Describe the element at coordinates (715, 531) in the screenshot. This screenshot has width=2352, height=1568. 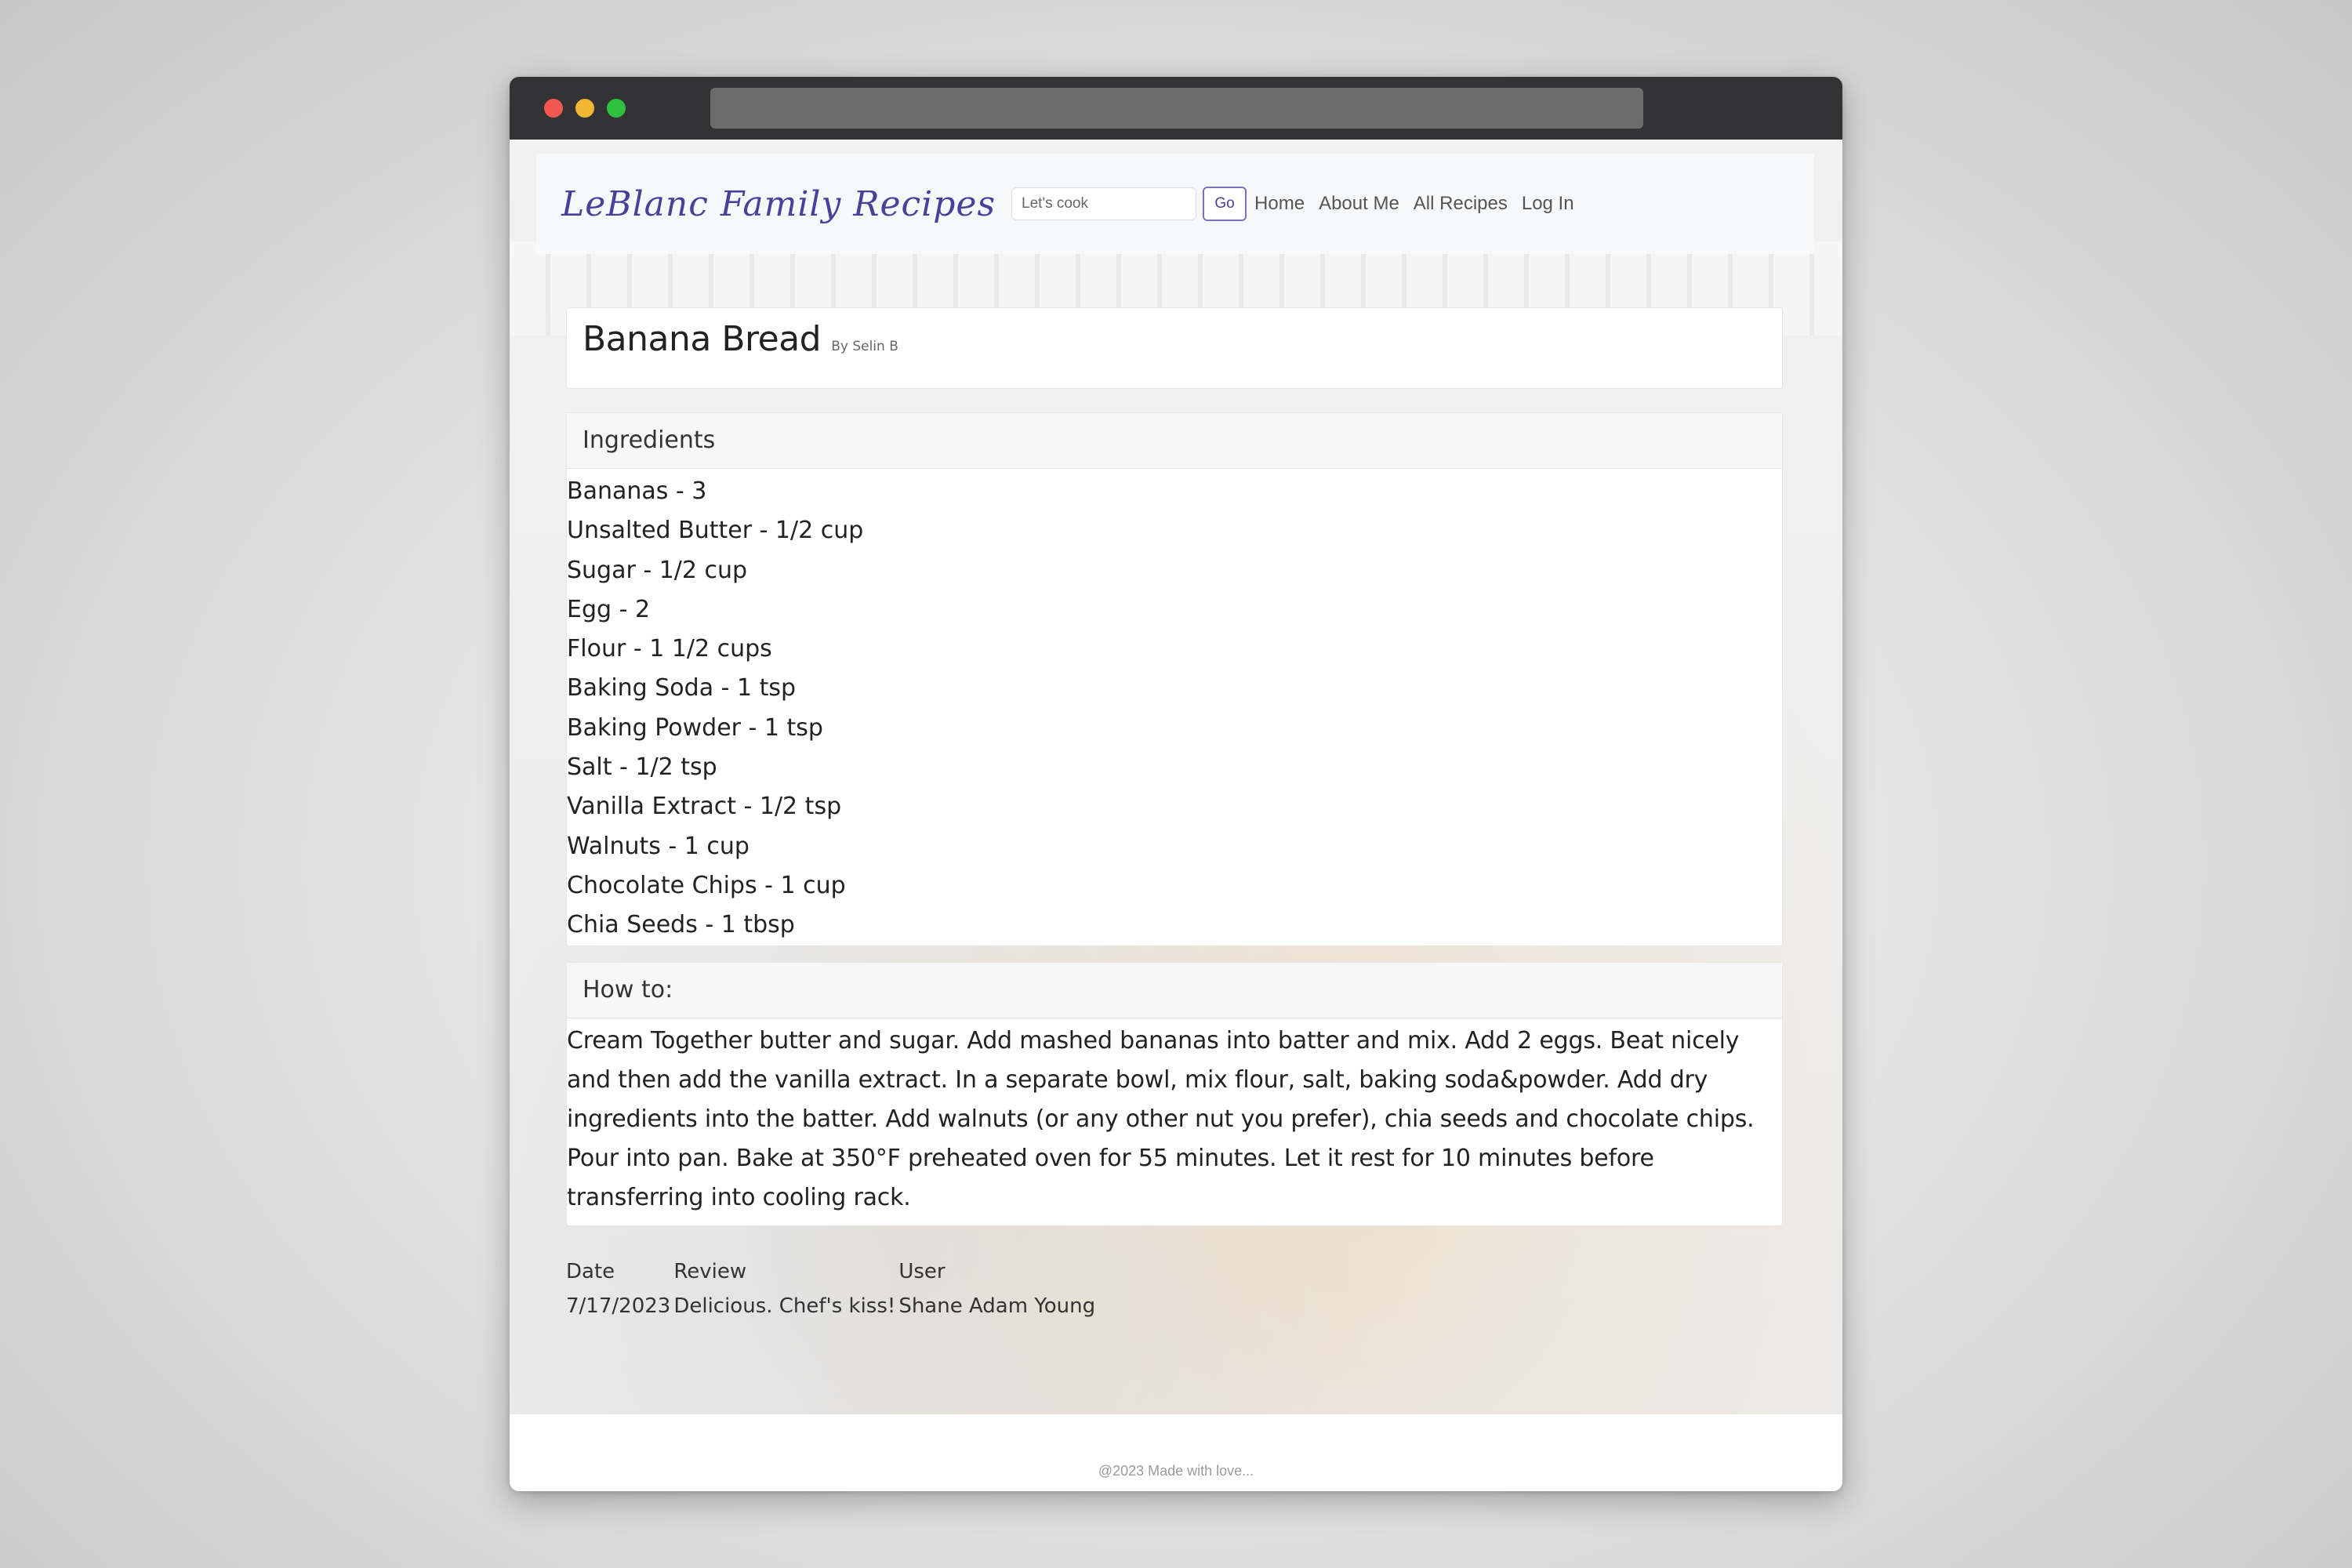
I see `ingredient-item: Unsalted Butter - 1/2 cup` at that location.